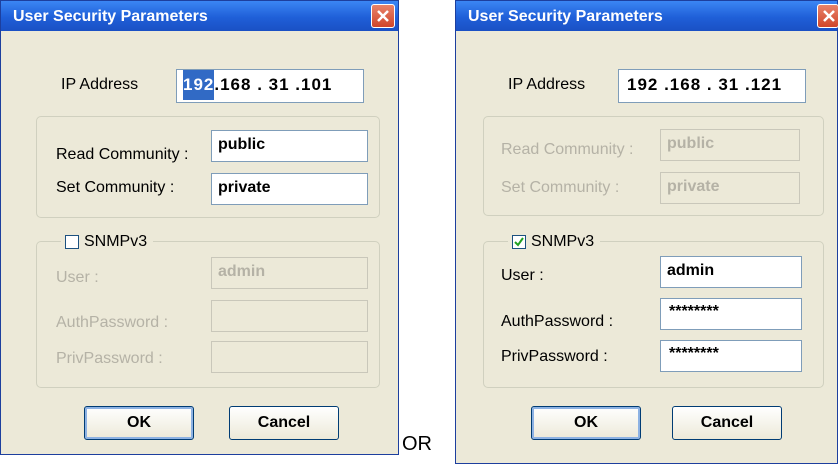  What do you see at coordinates (199, 85) in the screenshot?
I see `ip-octet-1: 192` at bounding box center [199, 85].